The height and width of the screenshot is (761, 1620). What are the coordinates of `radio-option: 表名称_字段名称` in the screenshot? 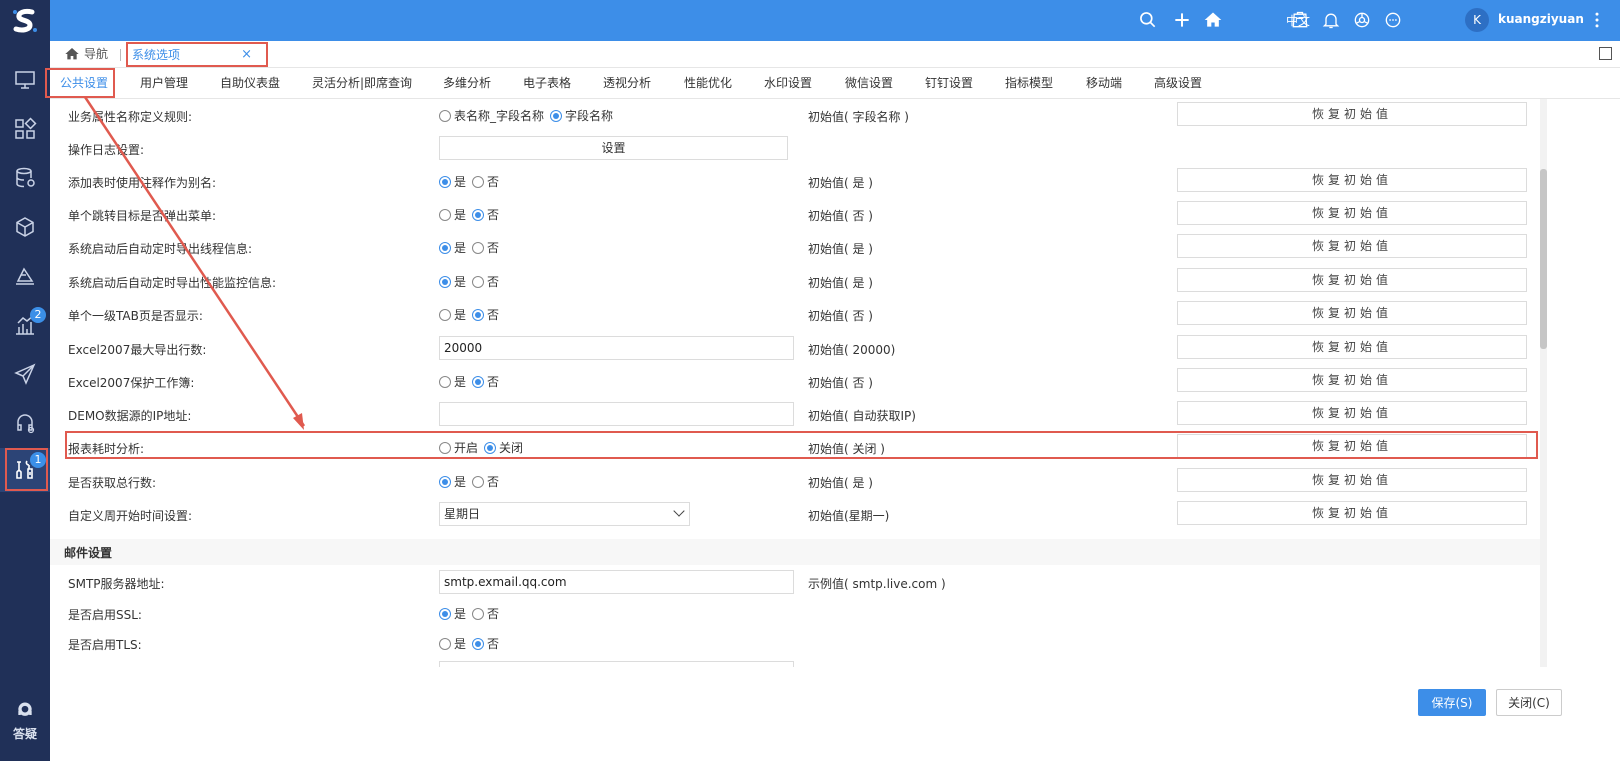 It's located at (491, 115).